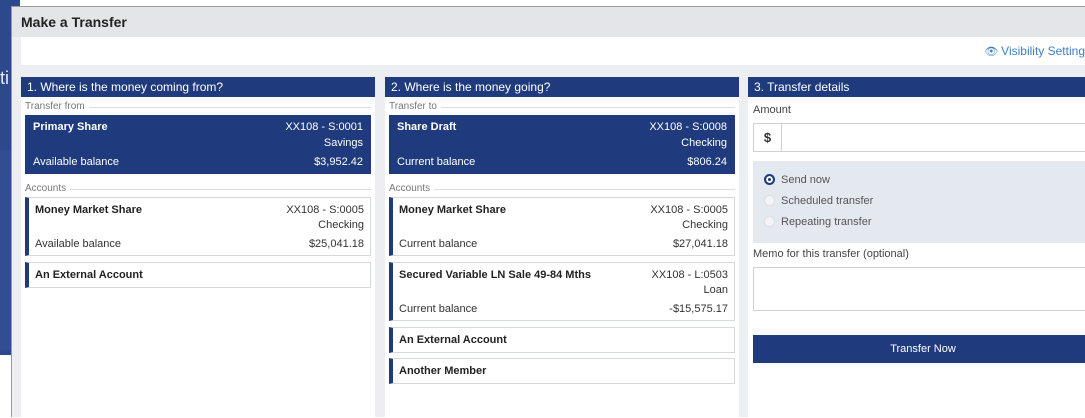 The height and width of the screenshot is (418, 1085). I want to click on account-number: XX108 - L:0503, so click(689, 275).